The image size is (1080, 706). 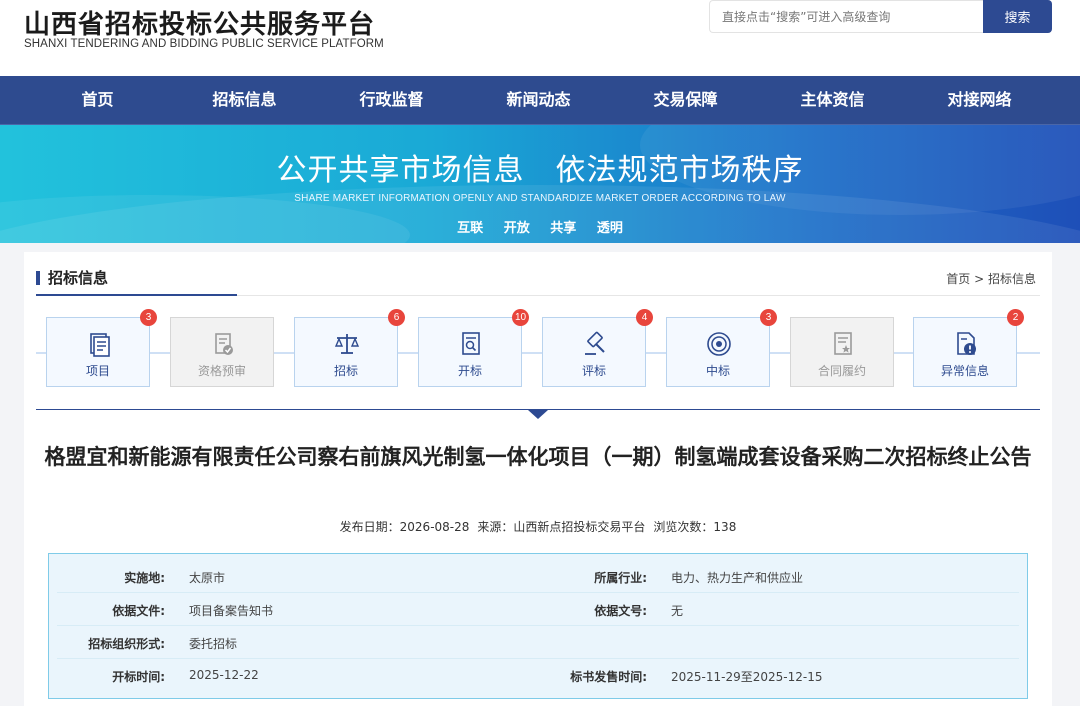 What do you see at coordinates (717, 371) in the screenshot?
I see `step-label: 中标` at bounding box center [717, 371].